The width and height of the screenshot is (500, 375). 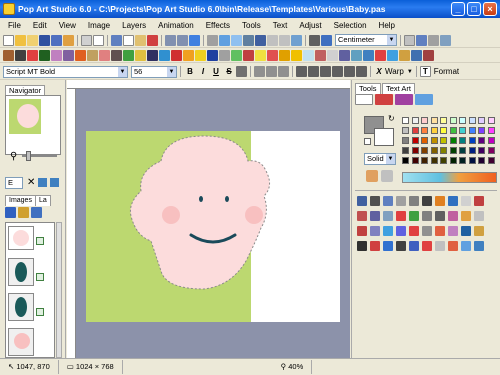 What do you see at coordinates (380, 159) in the screenshot?
I see `fill-style-select: Solid ▼` at bounding box center [380, 159].